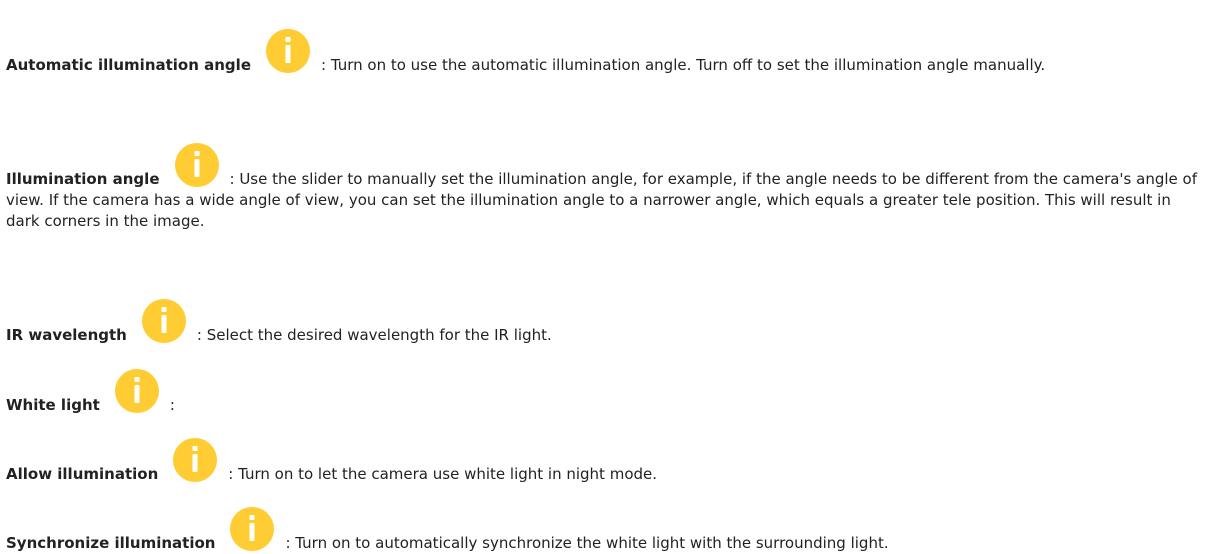 This screenshot has height=554, width=1215. I want to click on entry-white-light: White light:, so click(606, 392).